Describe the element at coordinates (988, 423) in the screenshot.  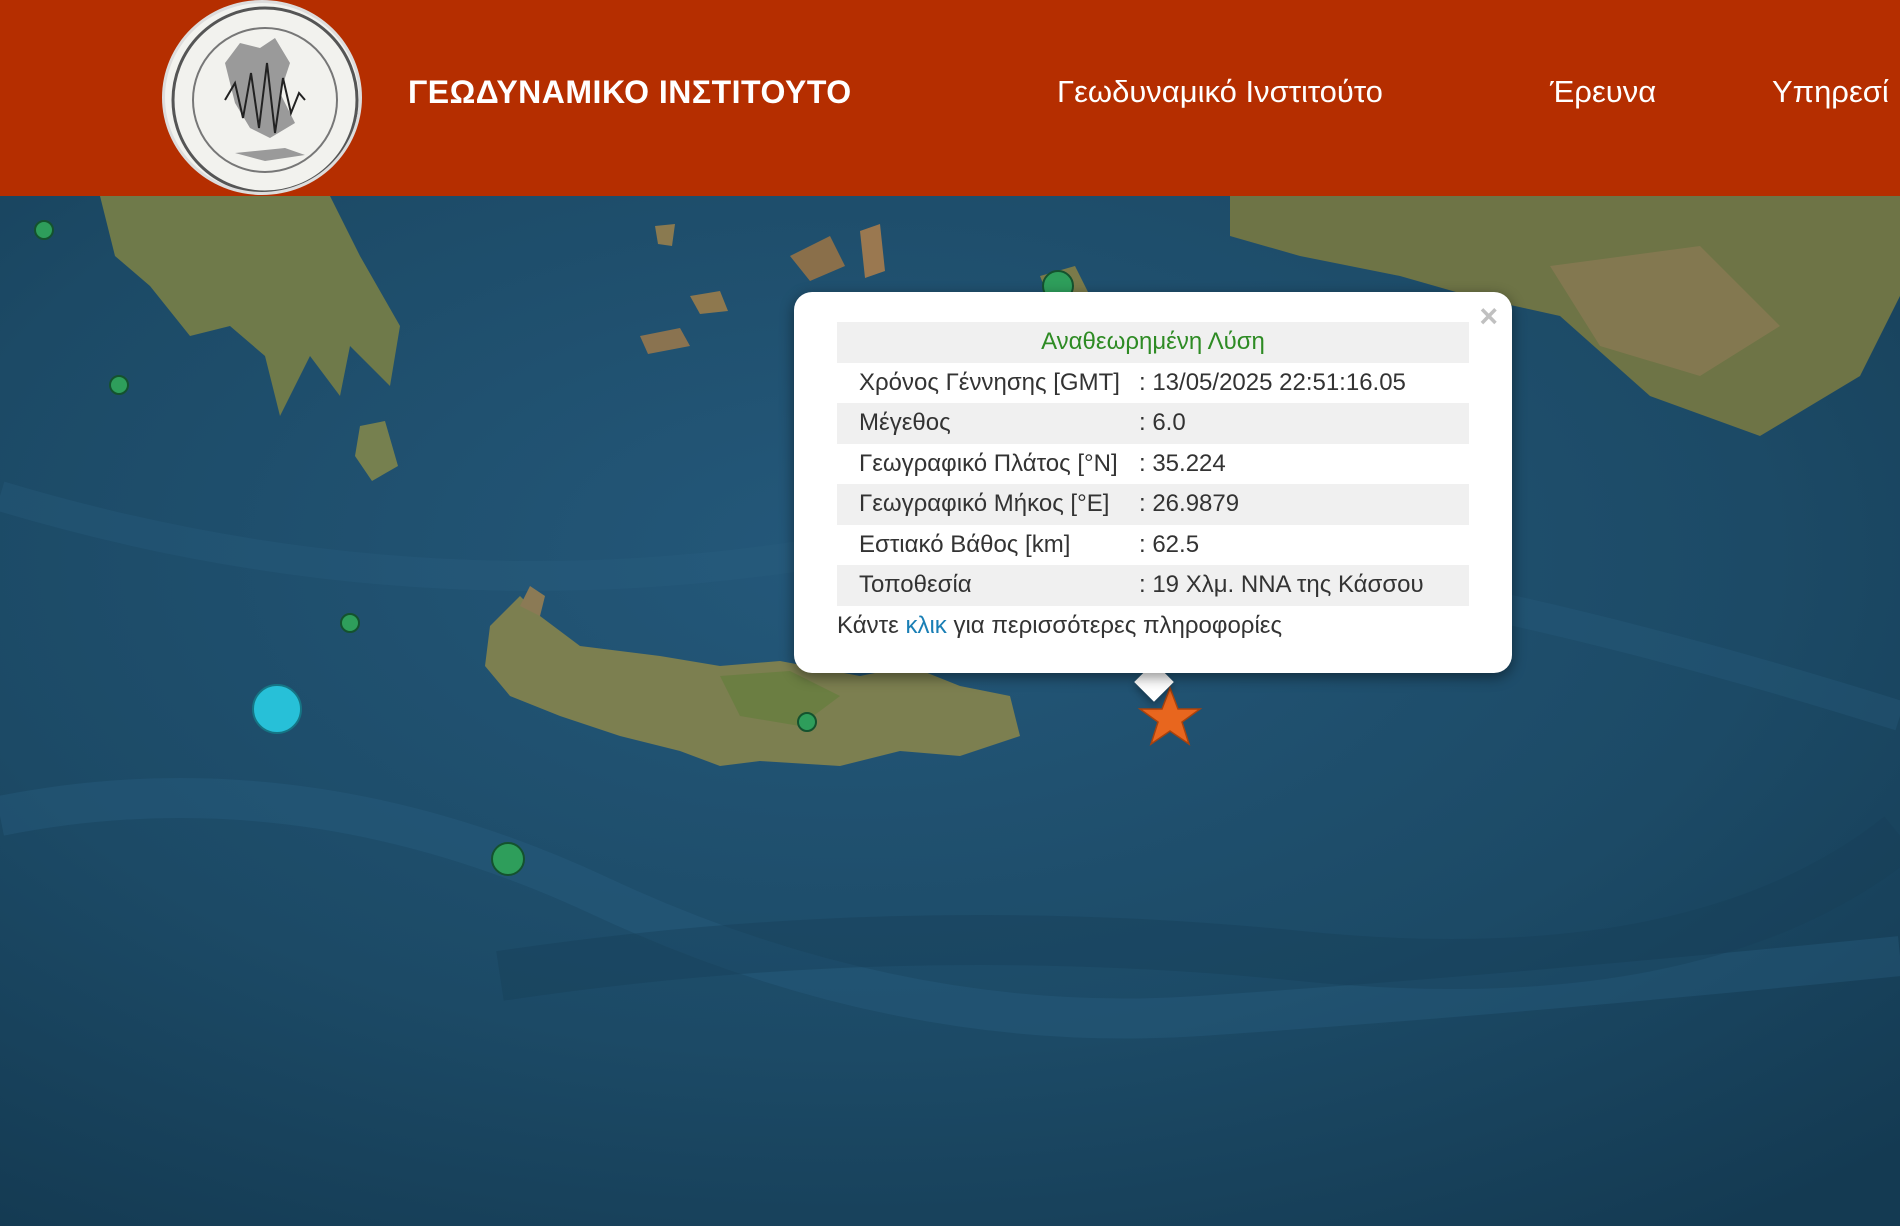
I see `magnitude-label: Μέγεθος` at that location.